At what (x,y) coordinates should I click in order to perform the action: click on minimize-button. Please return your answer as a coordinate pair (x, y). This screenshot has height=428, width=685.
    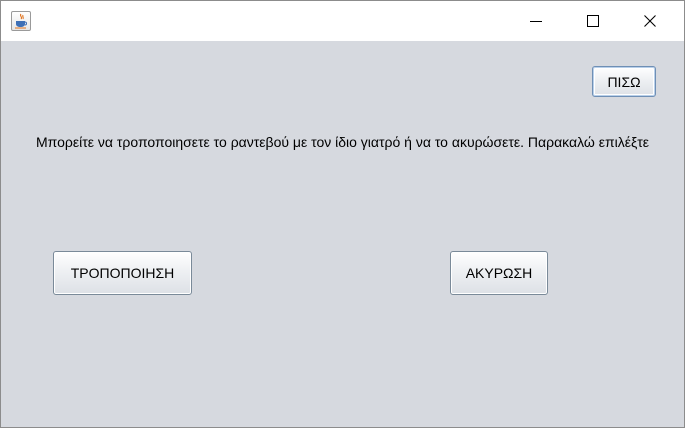
    Looking at the image, I should click on (536, 21).